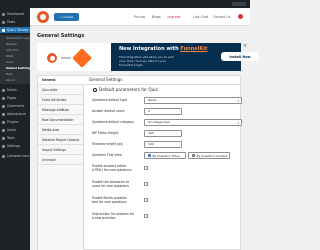 The width and height of the screenshot is (320, 250). What do you see at coordinates (61, 130) in the screenshot?
I see `tab-media-area: Media area` at bounding box center [61, 130].